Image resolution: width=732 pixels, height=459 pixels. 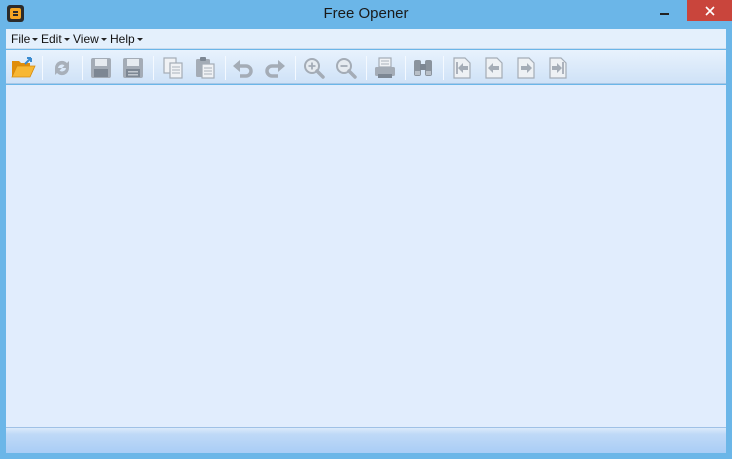 I want to click on redo-button, so click(x=275, y=68).